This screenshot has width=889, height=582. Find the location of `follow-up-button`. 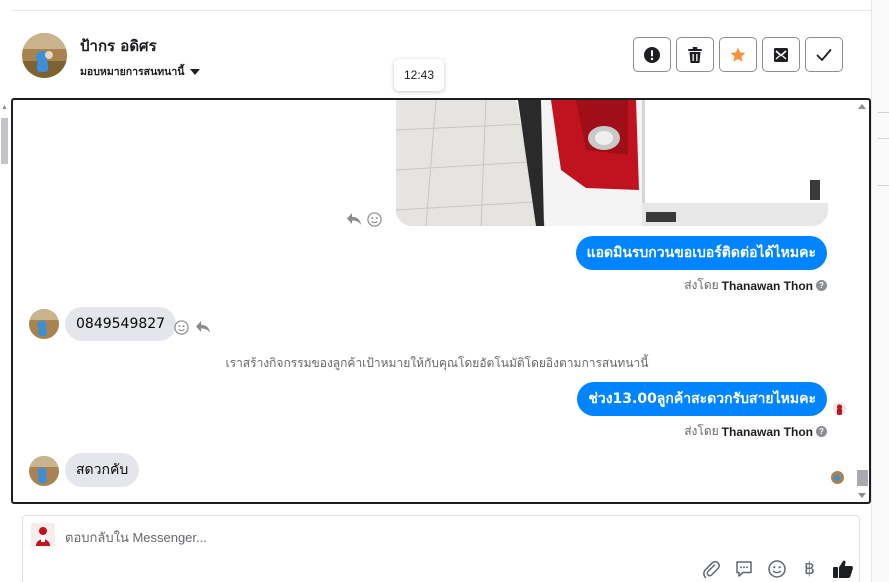

follow-up-button is located at coordinates (738, 54).